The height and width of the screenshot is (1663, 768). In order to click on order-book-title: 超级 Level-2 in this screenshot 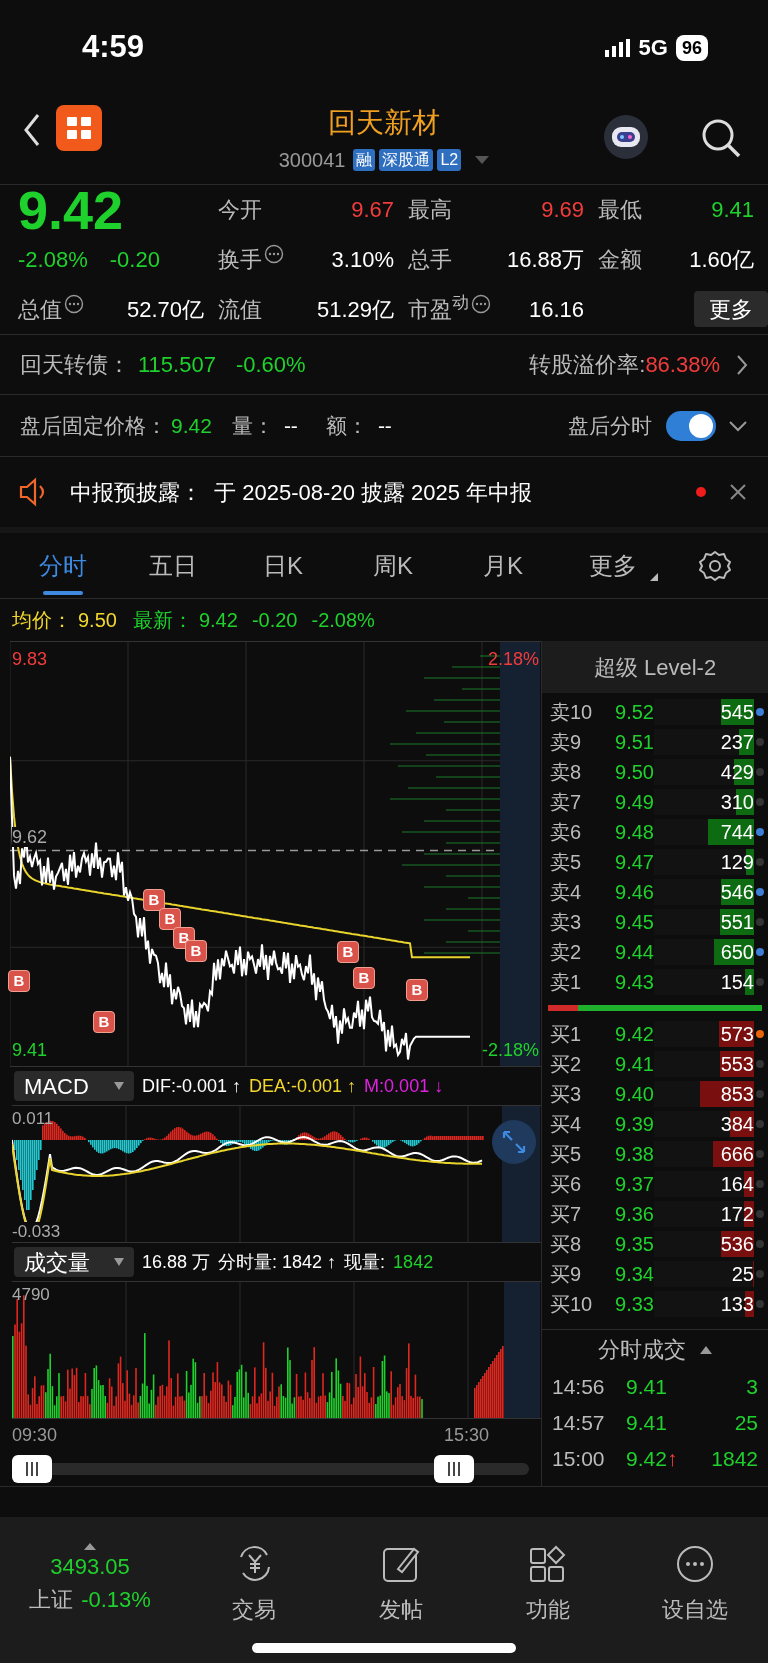, I will do `click(655, 667)`.